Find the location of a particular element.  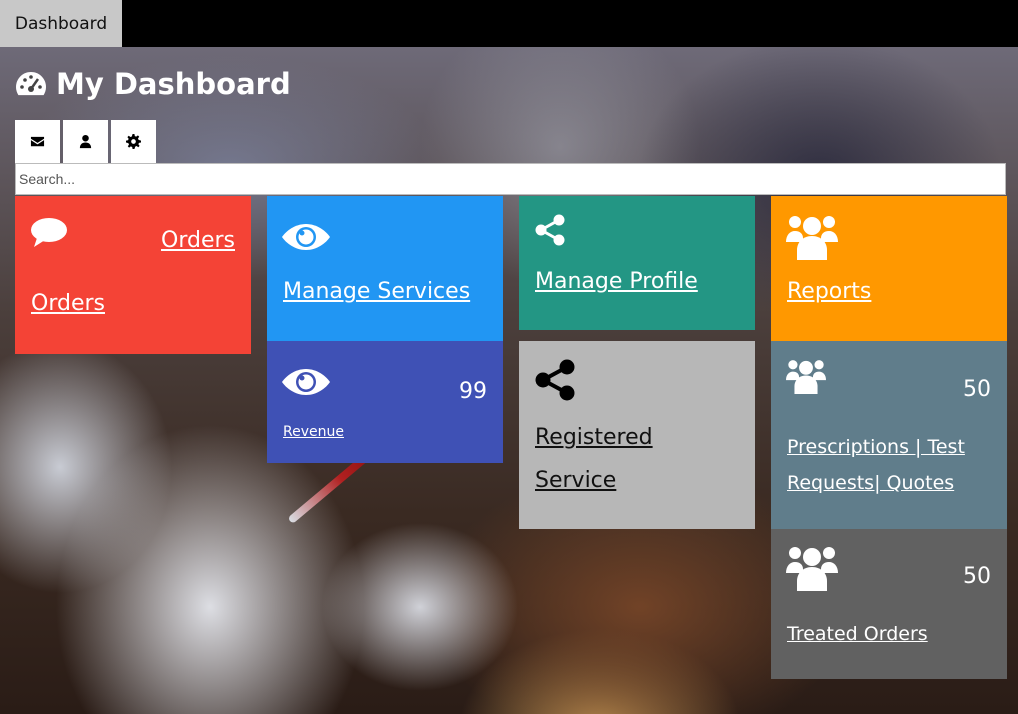

user-icon is located at coordinates (85, 141).